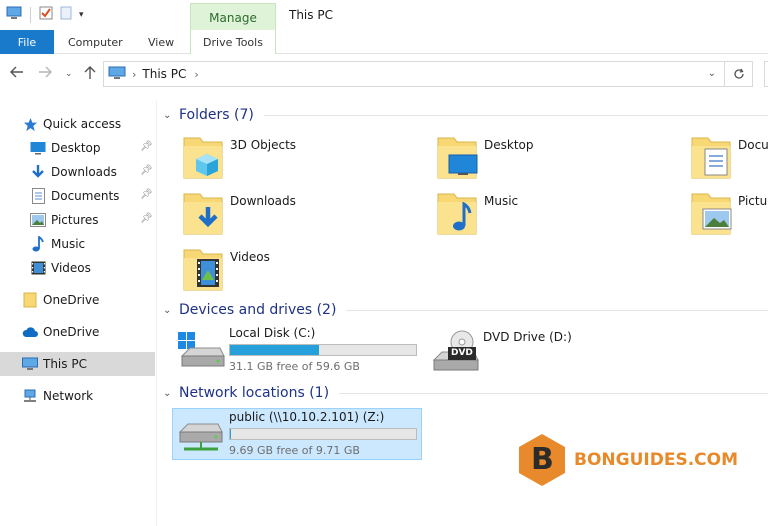 Image resolution: width=768 pixels, height=526 pixels. Describe the element at coordinates (239, 159) in the screenshot. I see `folder-3d-objects: 3D Objects` at that location.